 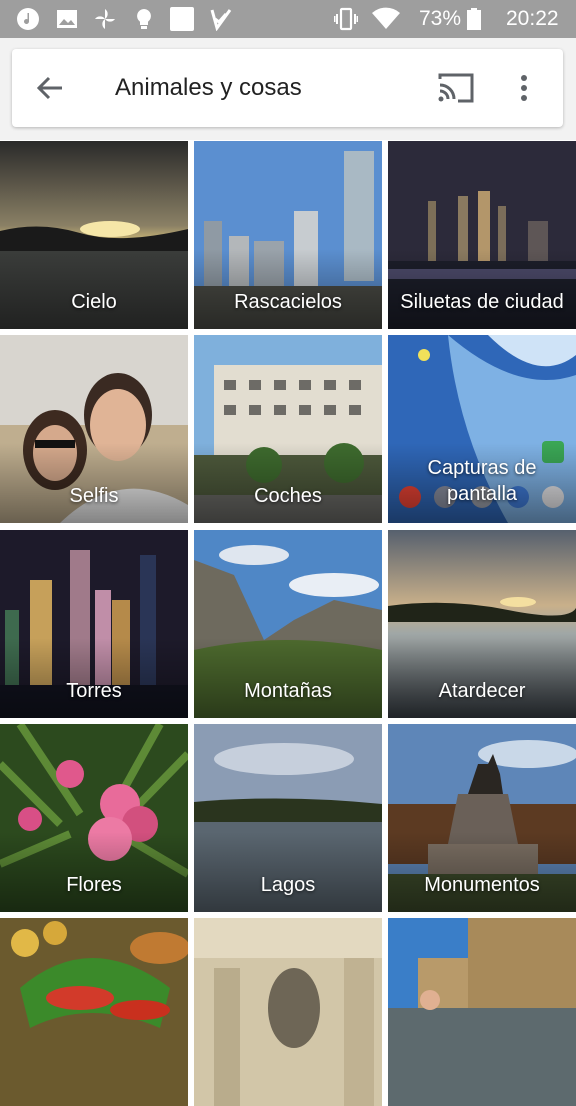 What do you see at coordinates (482, 235) in the screenshot?
I see `category-tile-siluetas: Siluetas de ciudad` at bounding box center [482, 235].